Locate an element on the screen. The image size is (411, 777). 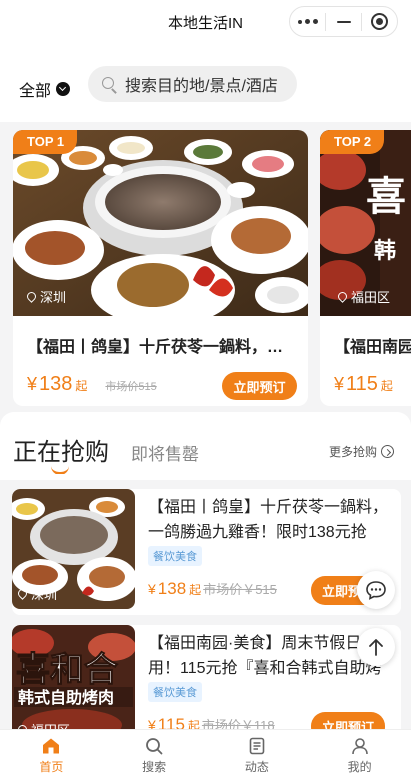
price-row: ¥ 115 起 市场价￥118 is located at coordinates (211, 722).